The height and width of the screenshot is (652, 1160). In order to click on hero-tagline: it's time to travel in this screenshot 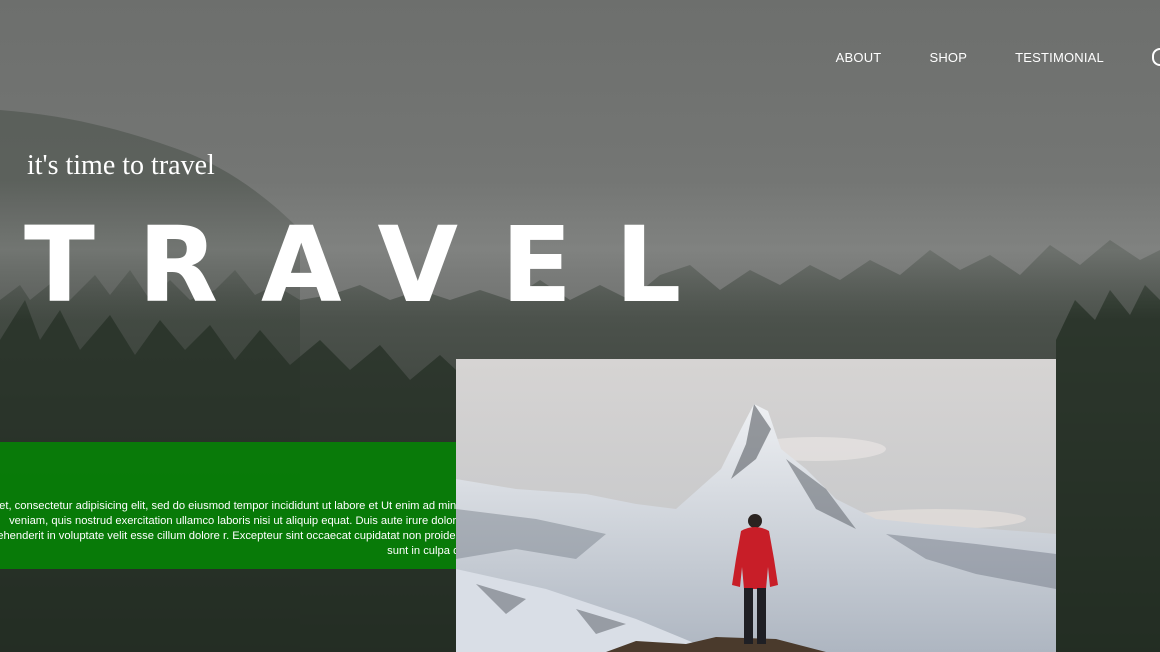, I will do `click(121, 165)`.